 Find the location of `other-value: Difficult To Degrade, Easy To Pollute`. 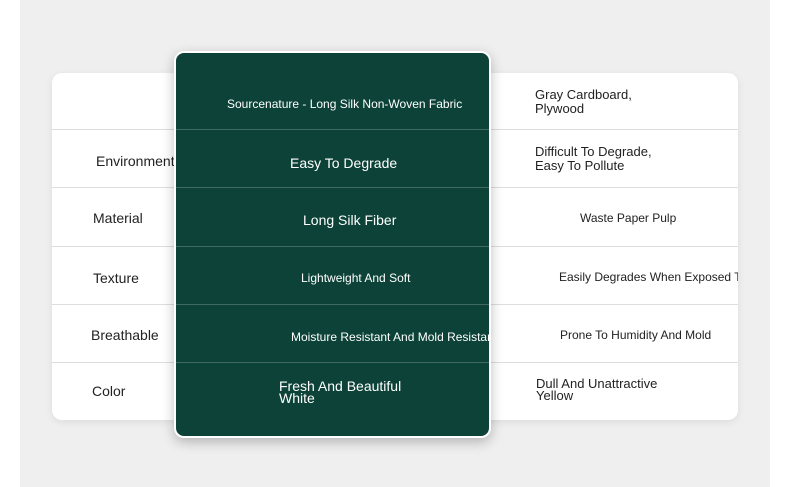

other-value: Difficult To Degrade, Easy To Pollute is located at coordinates (593, 158).